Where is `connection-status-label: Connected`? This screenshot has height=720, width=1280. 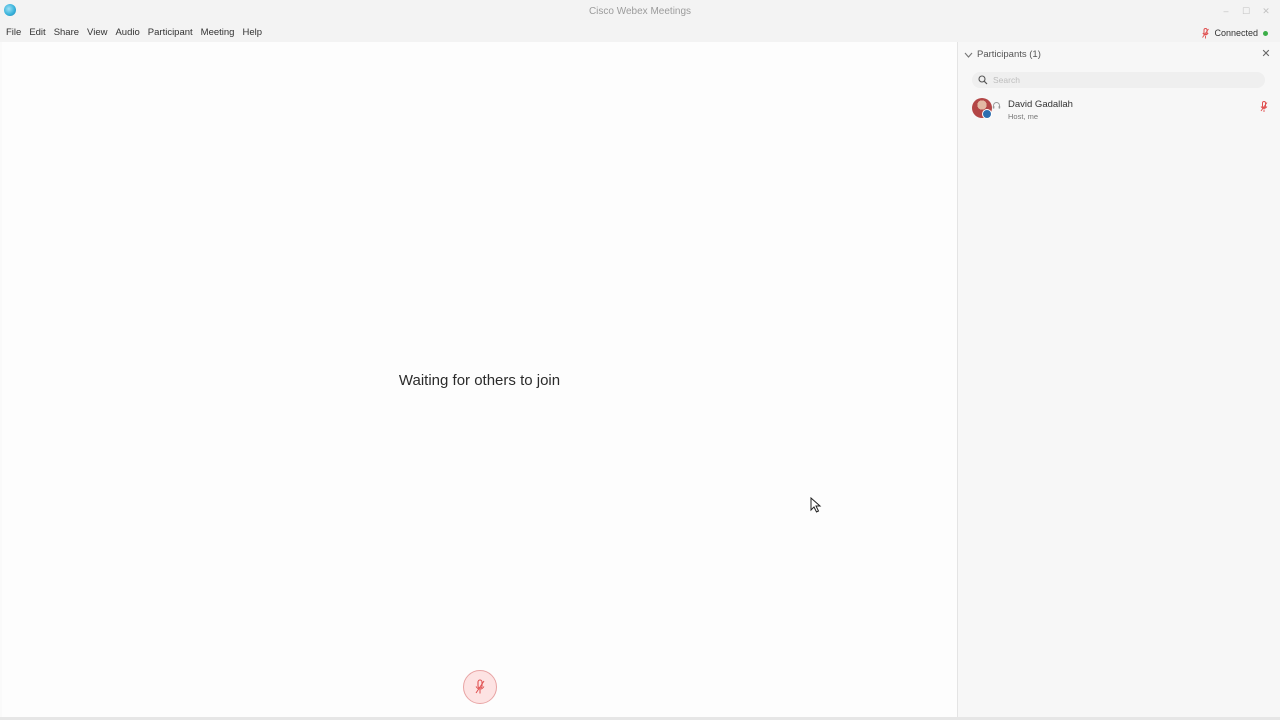 connection-status-label: Connected is located at coordinates (1236, 33).